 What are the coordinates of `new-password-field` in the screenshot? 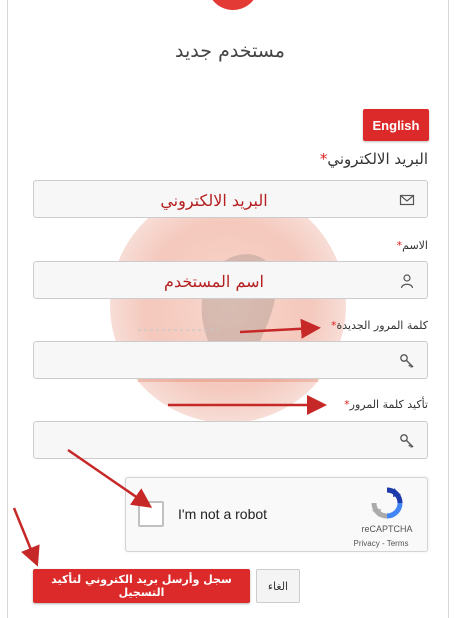 It's located at (230, 360).